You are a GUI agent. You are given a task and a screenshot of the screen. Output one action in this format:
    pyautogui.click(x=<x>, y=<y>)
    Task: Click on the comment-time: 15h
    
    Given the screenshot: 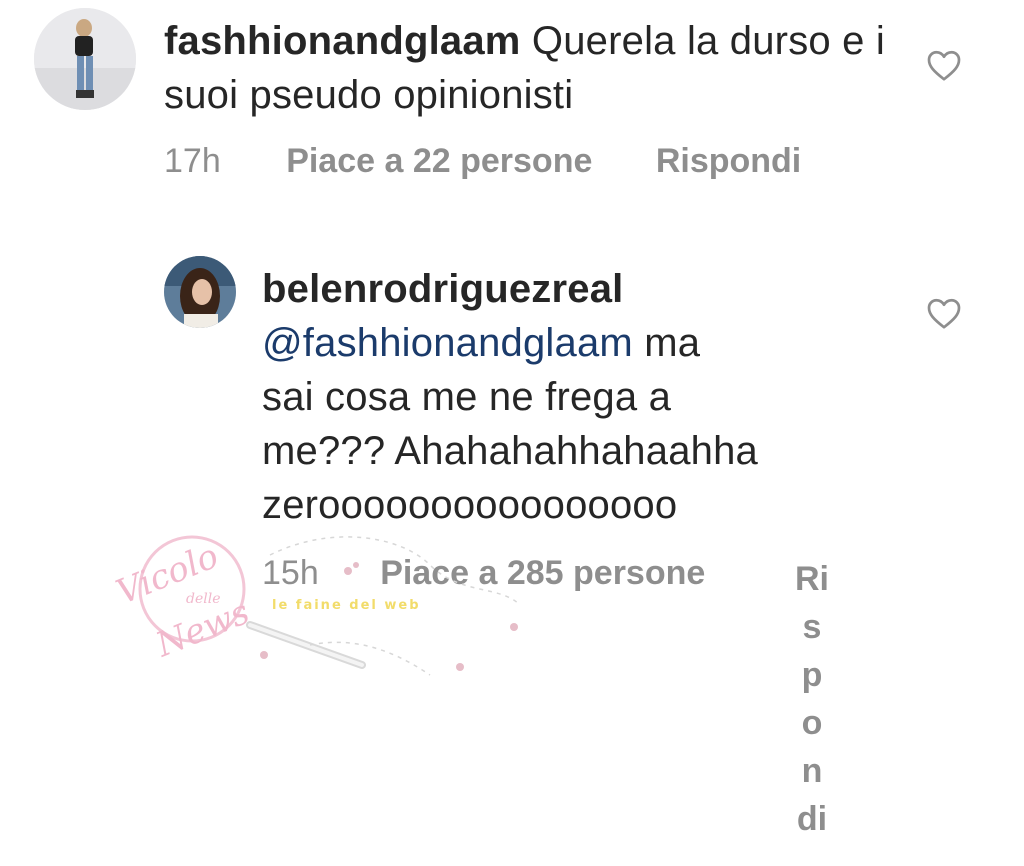 What is the action you would take?
    pyautogui.click(x=290, y=573)
    